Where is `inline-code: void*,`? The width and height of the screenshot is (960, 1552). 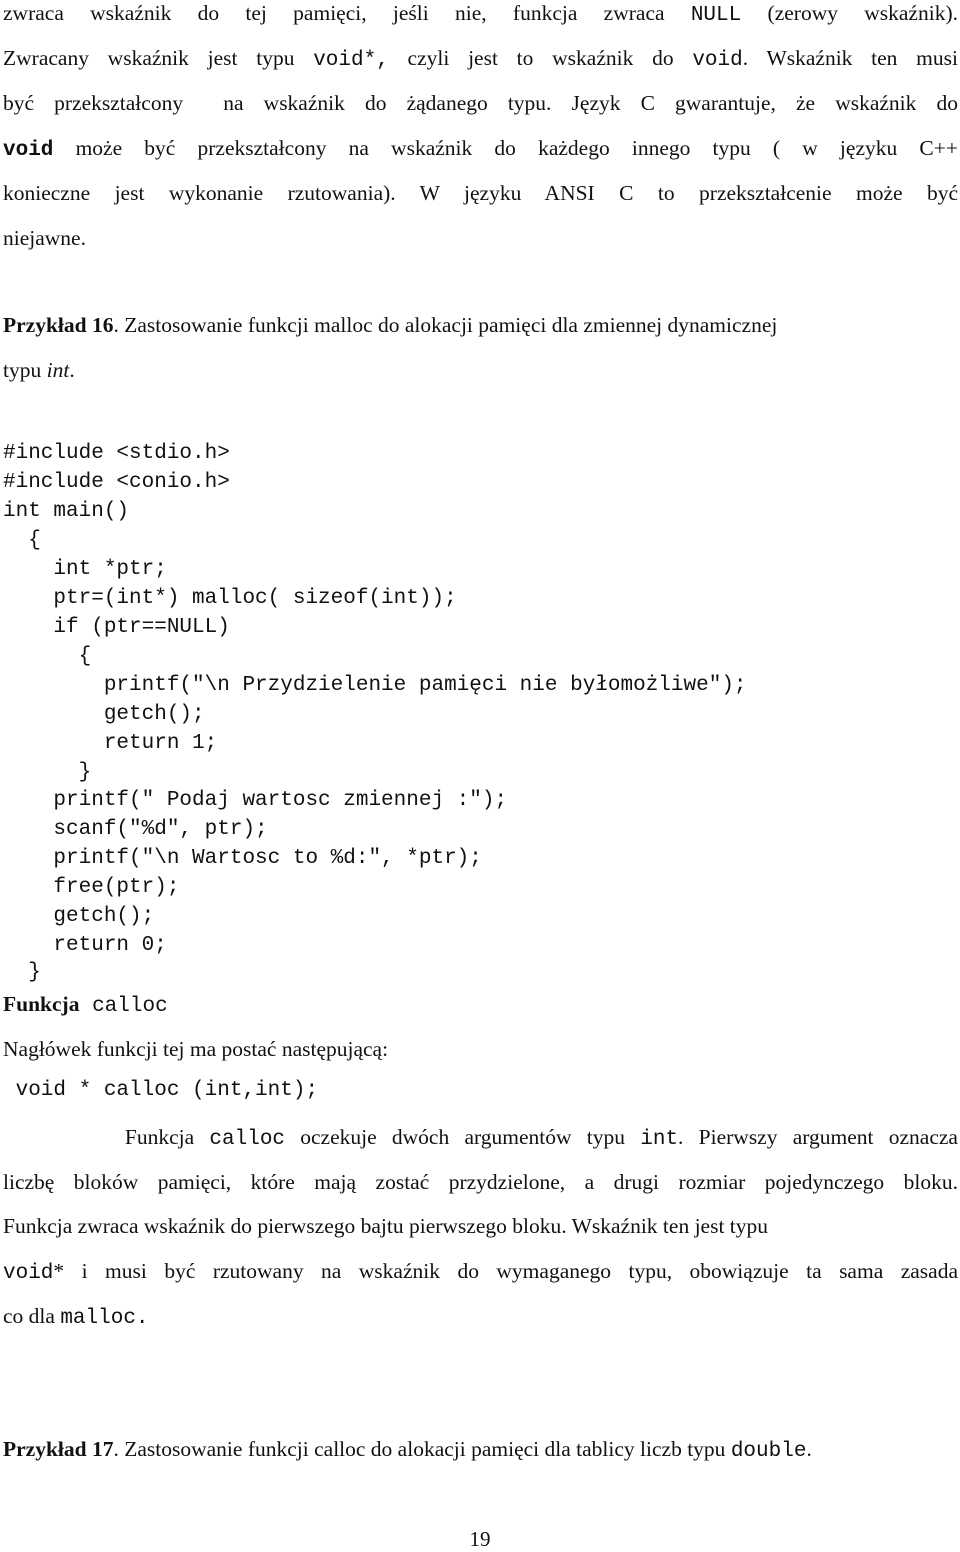
inline-code: void*, is located at coordinates (351, 60).